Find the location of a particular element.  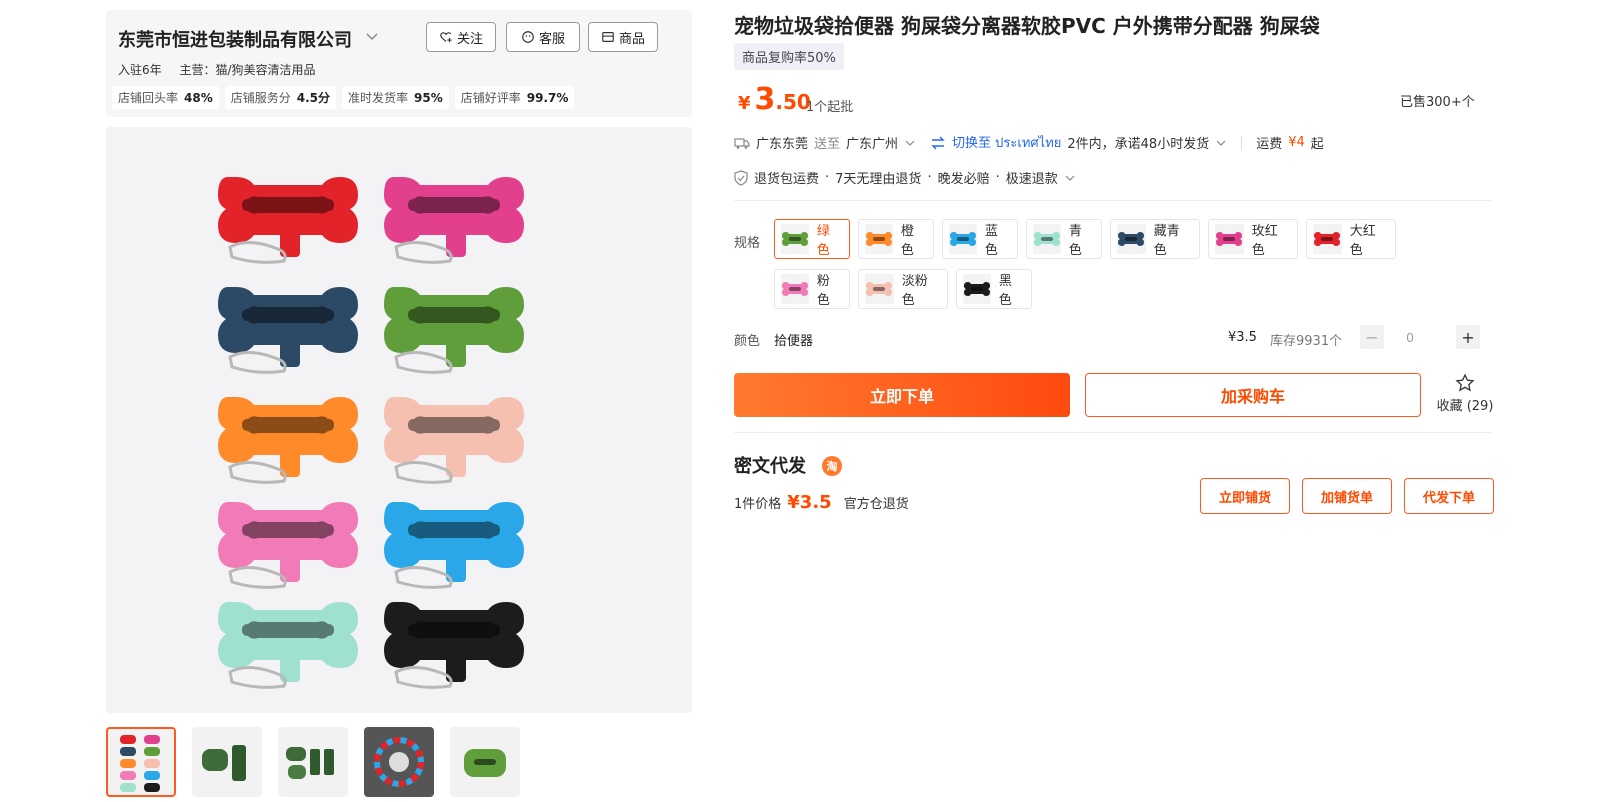

spec-option-大红色: 大红色 is located at coordinates (1351, 239).